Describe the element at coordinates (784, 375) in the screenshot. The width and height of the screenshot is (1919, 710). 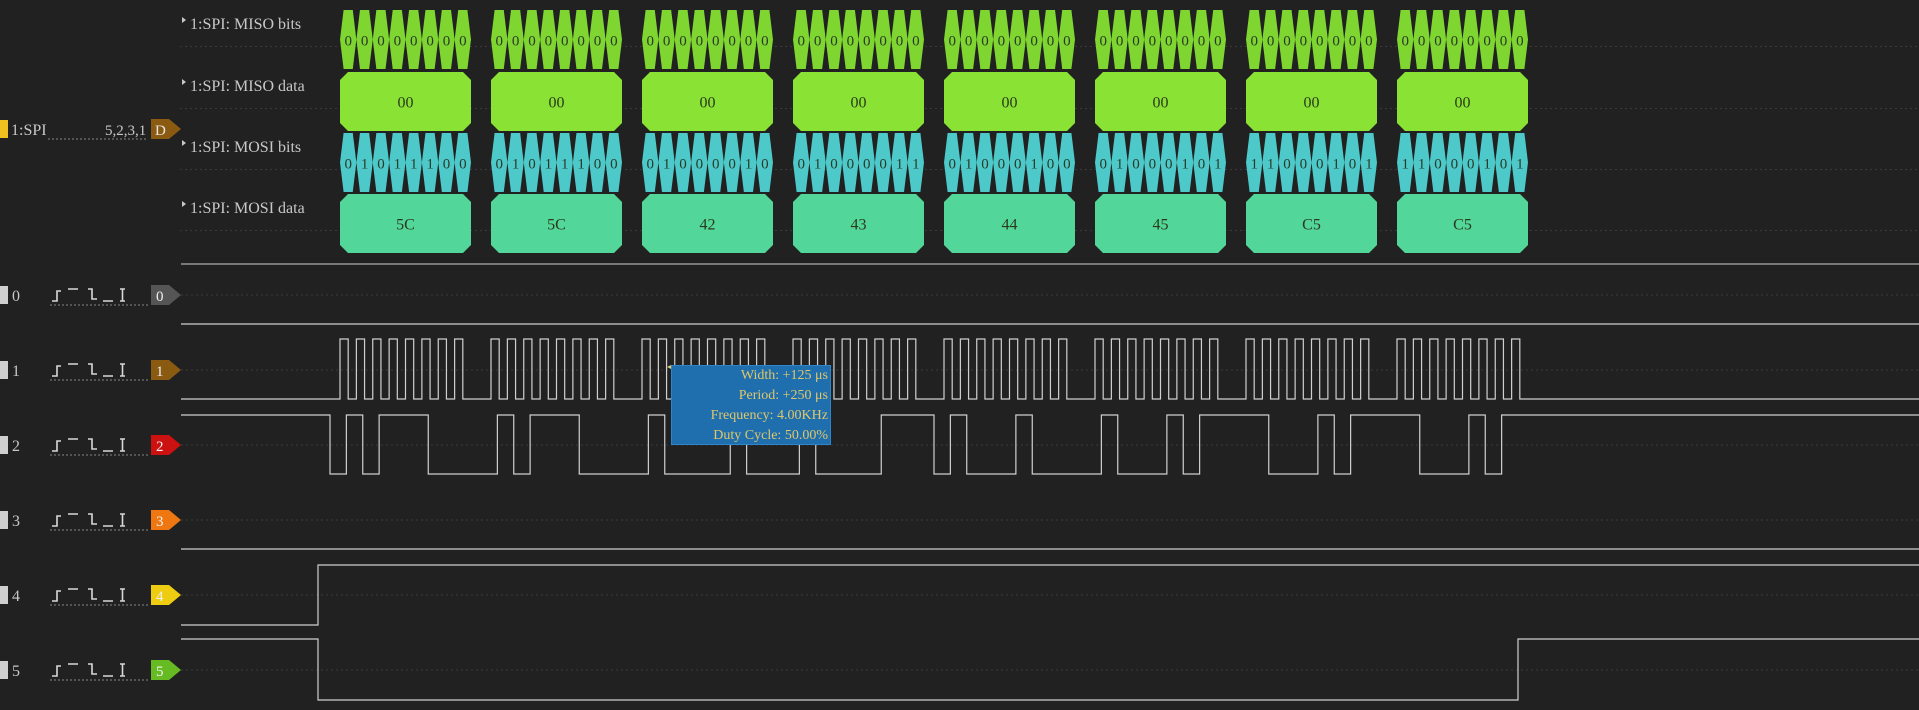
I see `measurement-width: Width: +125 μs` at that location.